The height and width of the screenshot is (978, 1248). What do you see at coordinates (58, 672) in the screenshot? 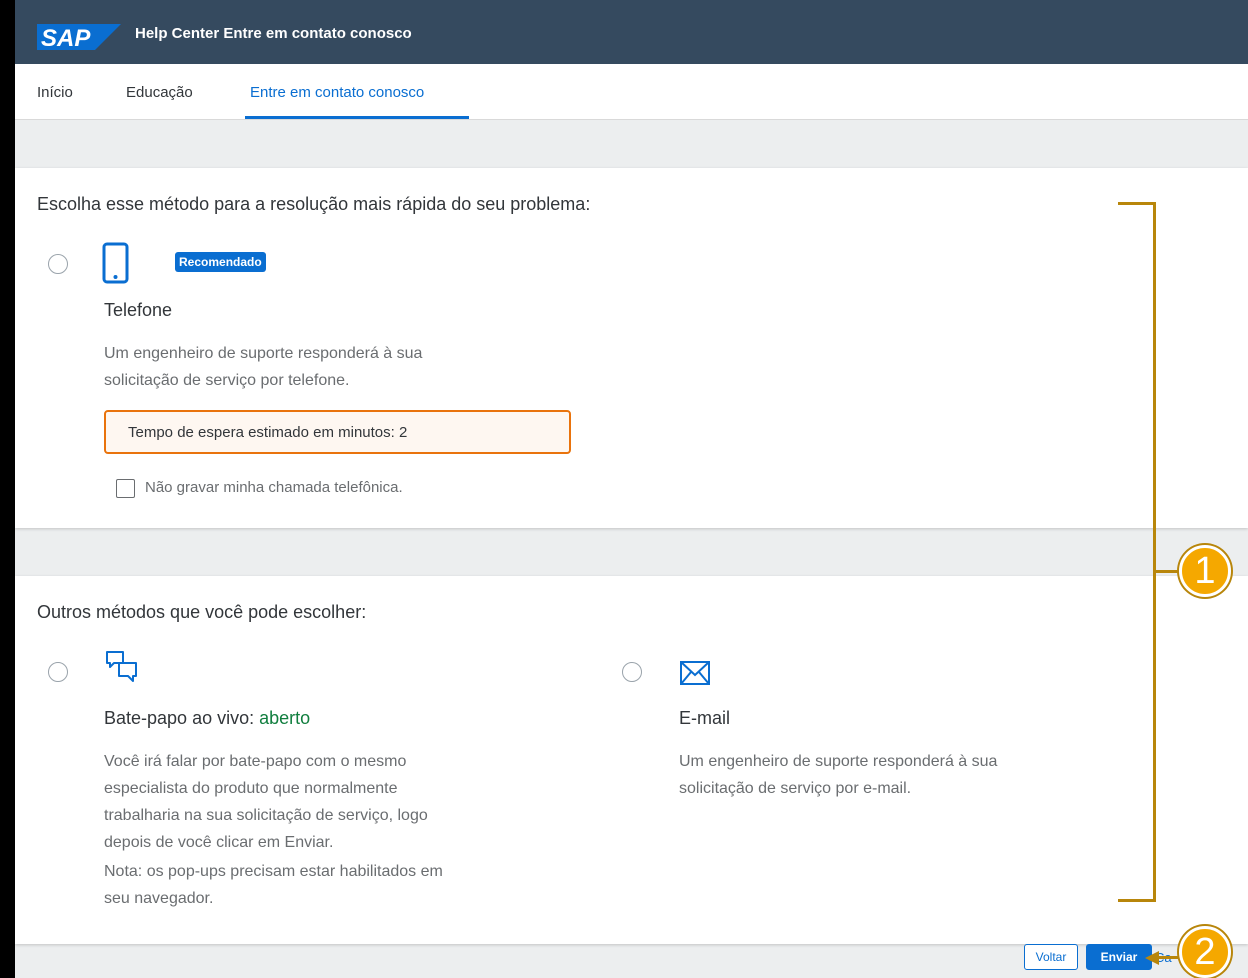
I see `chat-radio` at bounding box center [58, 672].